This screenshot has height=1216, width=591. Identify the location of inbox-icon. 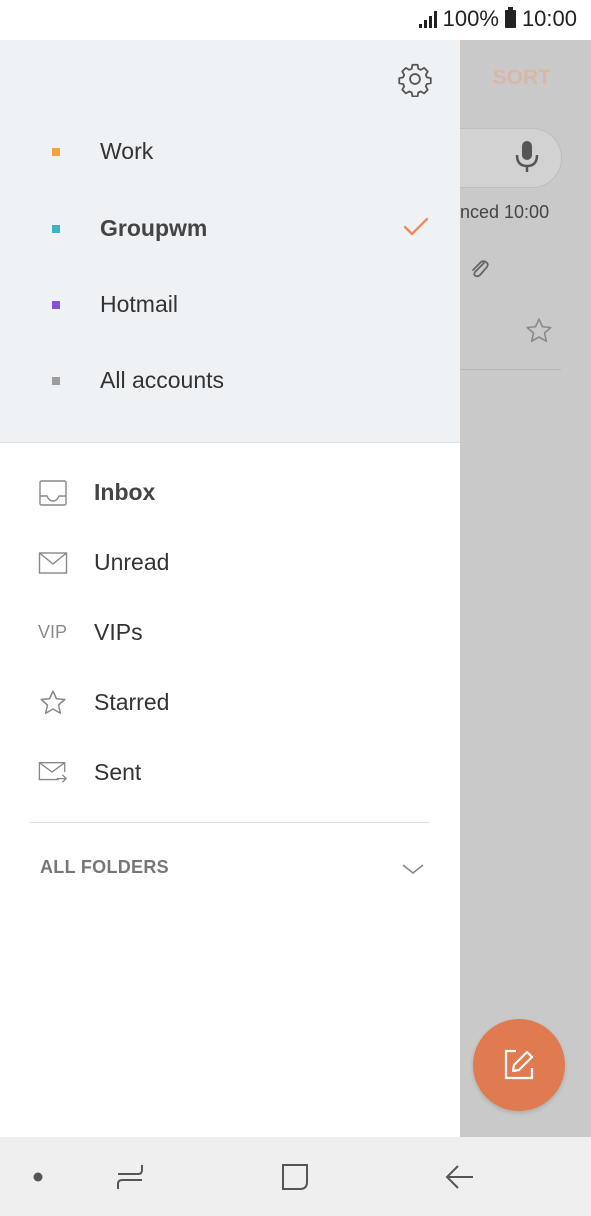
(53, 493).